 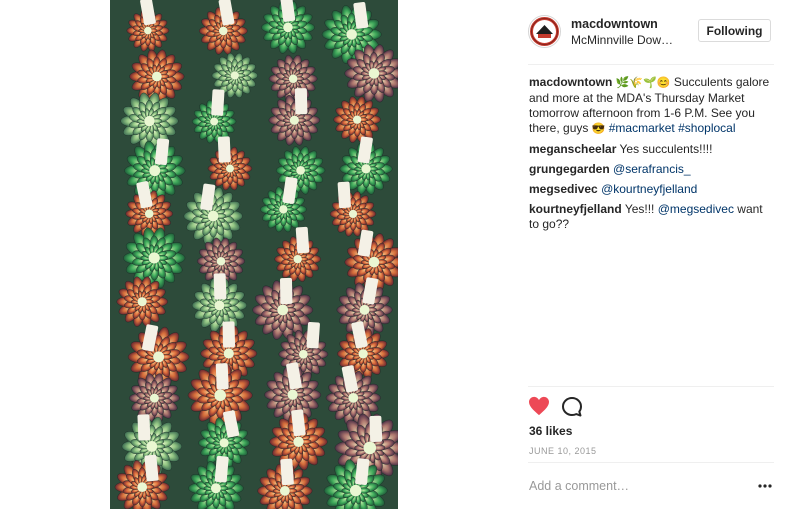 I want to click on comment-username: meganscheelar, so click(x=572, y=149).